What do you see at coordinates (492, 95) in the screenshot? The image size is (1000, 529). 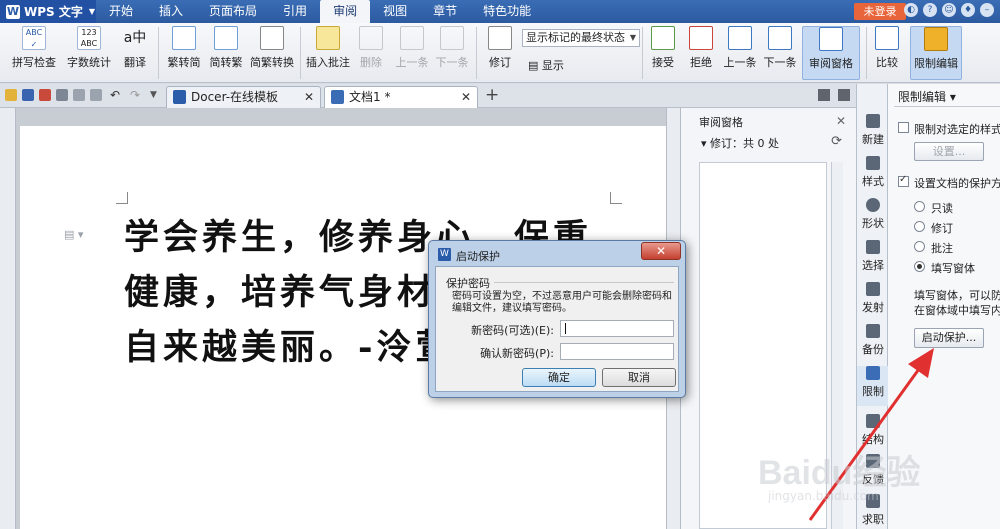 I see `new-tab-icon: +` at bounding box center [492, 95].